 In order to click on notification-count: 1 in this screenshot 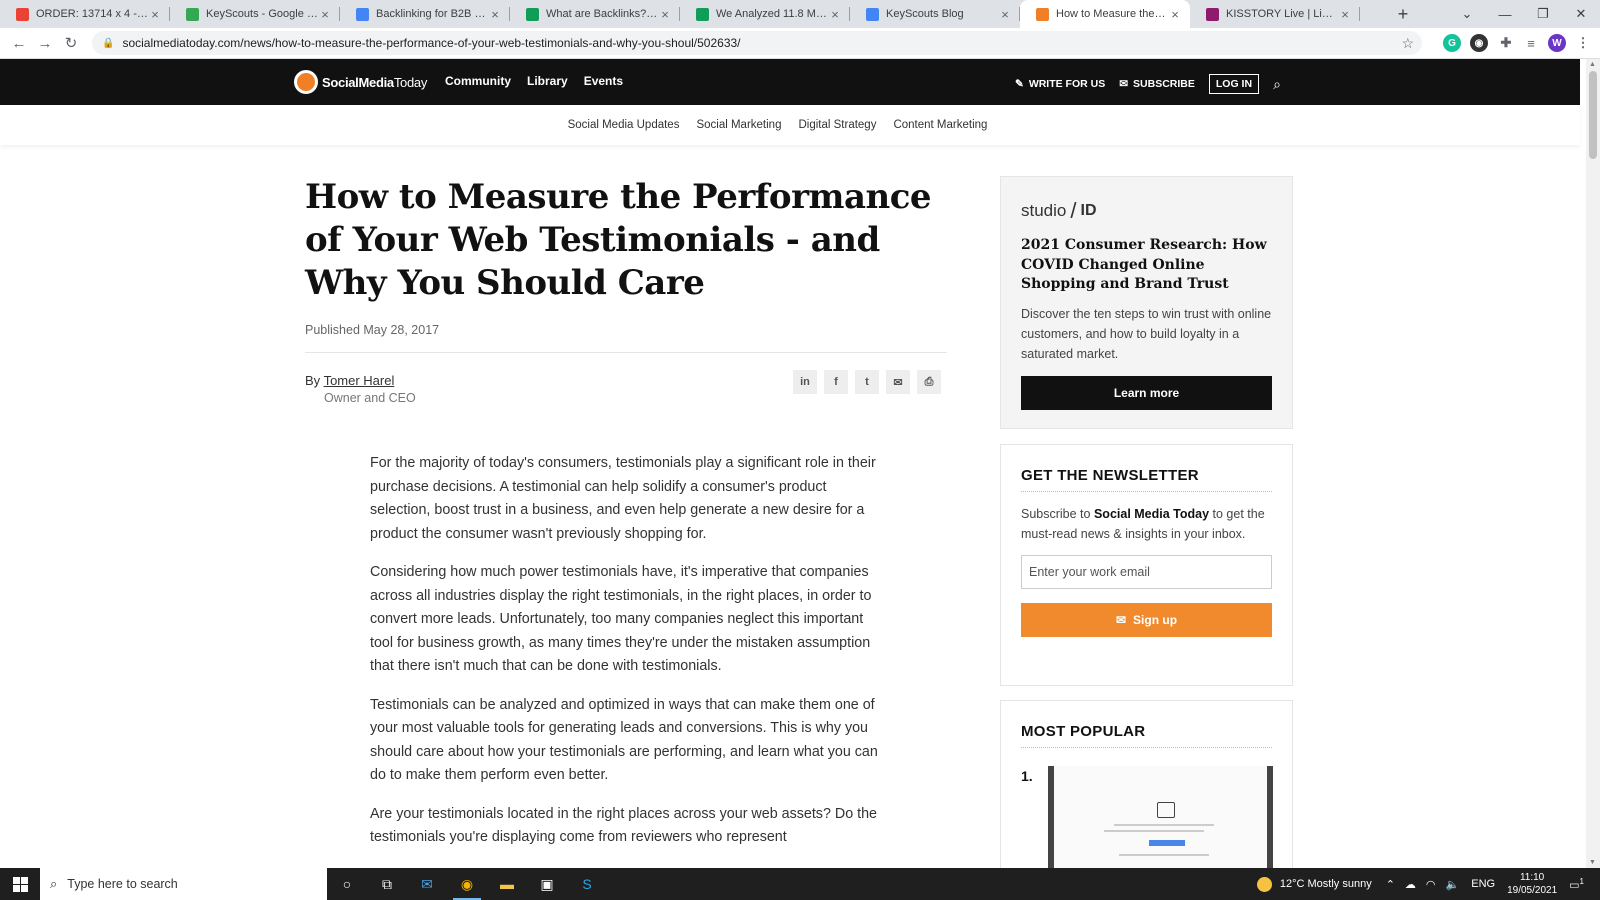, I will do `click(1581, 881)`.